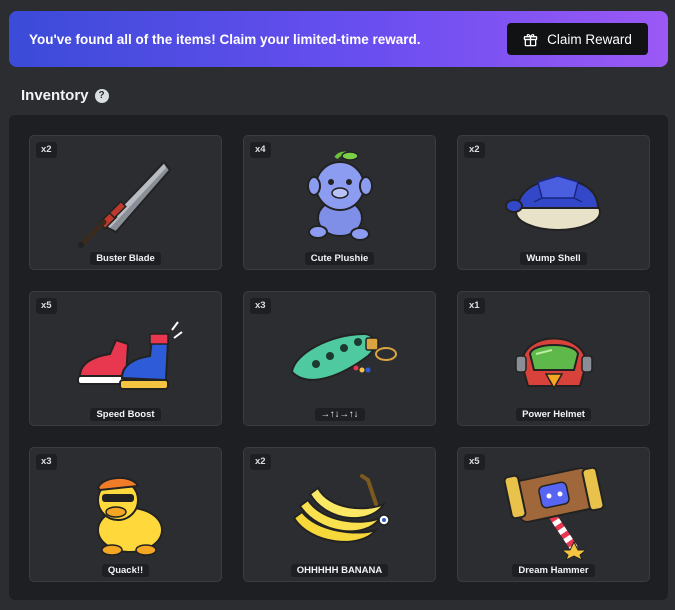 The image size is (675, 610). I want to click on item-name: Cute Plushie, so click(339, 258).